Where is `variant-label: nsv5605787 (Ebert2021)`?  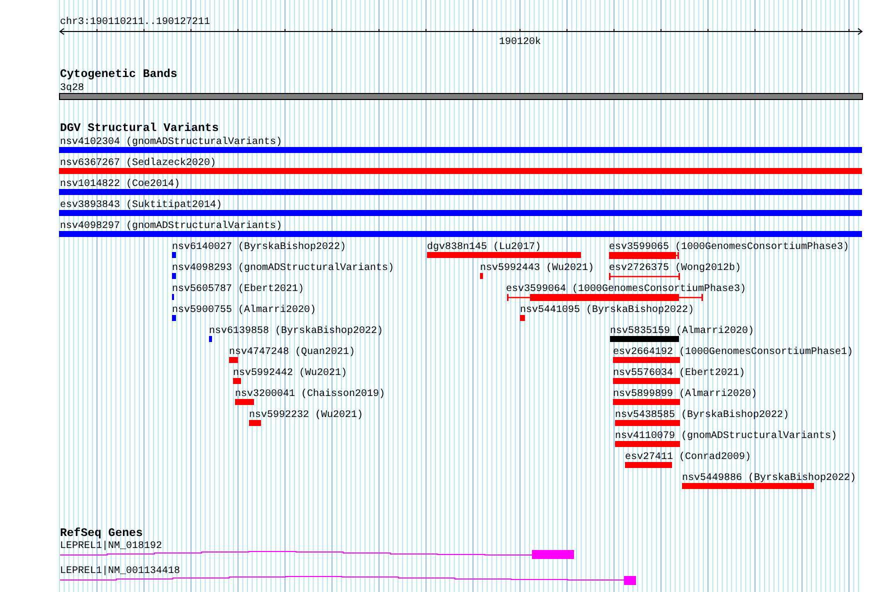 variant-label: nsv5605787 (Ebert2021) is located at coordinates (238, 289).